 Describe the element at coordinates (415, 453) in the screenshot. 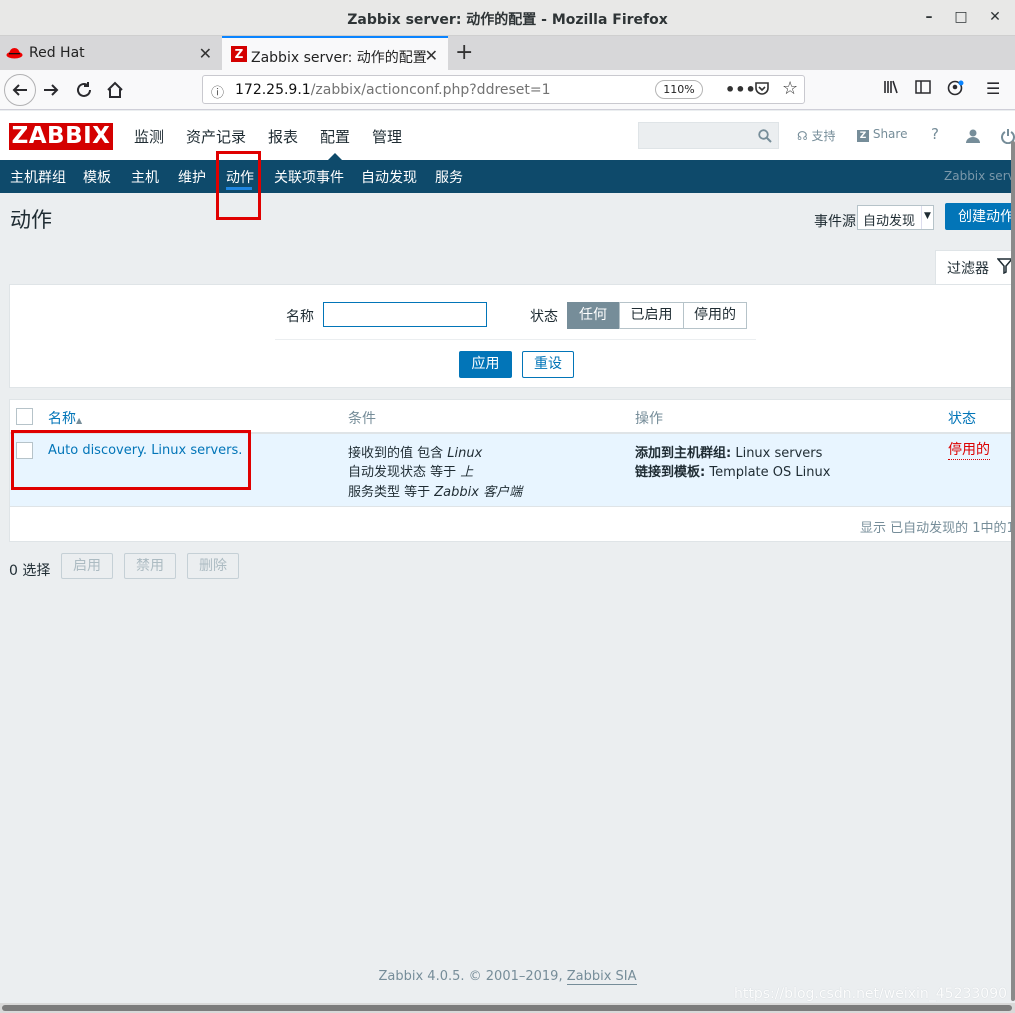

I see `condition-item: 接收到的值 包含 Linux` at that location.